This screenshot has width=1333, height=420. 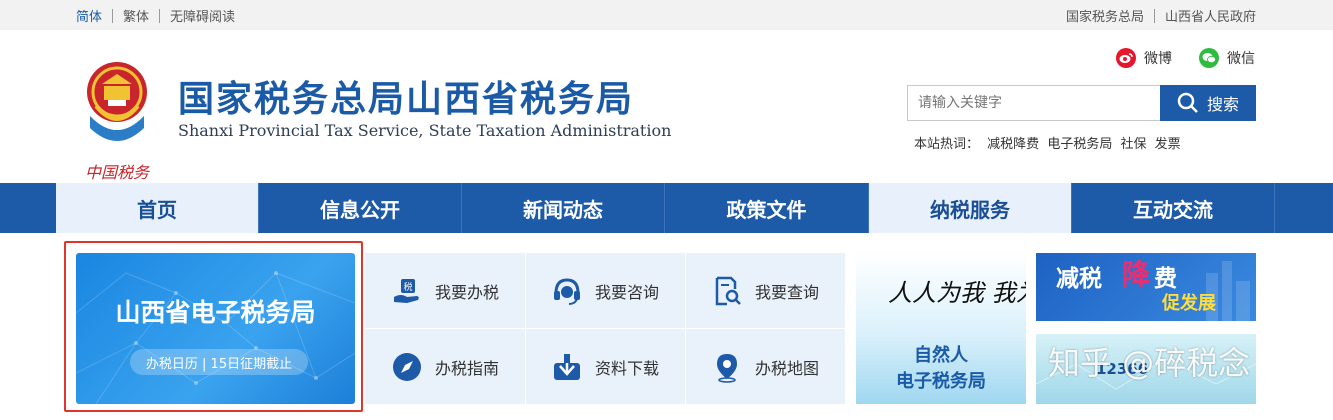 What do you see at coordinates (666, 15) in the screenshot?
I see `top-bar: 简体 繁体 无障碍阅读 国家税务总局 山西省人民政府` at bounding box center [666, 15].